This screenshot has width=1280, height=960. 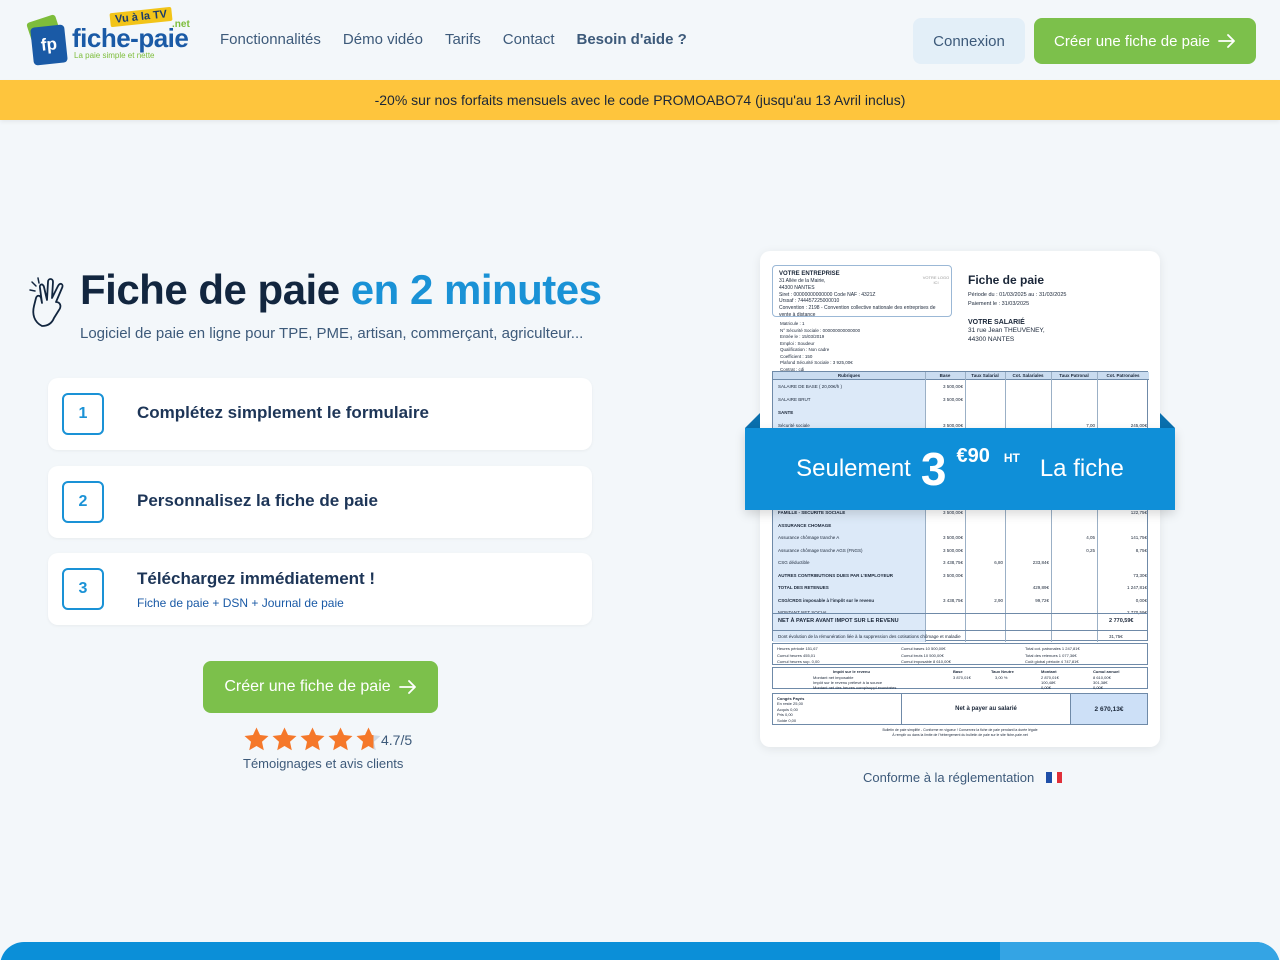 I want to click on payslip-net-pay-label: Net à payer au salarié, so click(x=986, y=709).